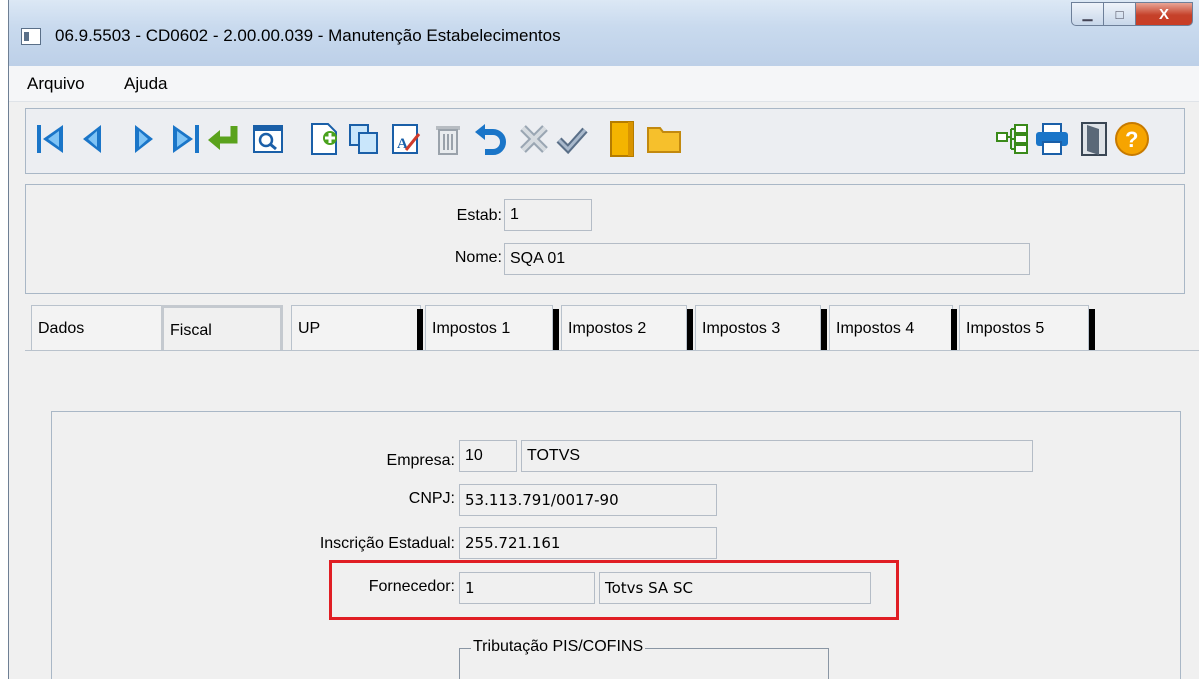 This screenshot has width=1199, height=679. I want to click on toolbar: A ?, so click(605, 141).